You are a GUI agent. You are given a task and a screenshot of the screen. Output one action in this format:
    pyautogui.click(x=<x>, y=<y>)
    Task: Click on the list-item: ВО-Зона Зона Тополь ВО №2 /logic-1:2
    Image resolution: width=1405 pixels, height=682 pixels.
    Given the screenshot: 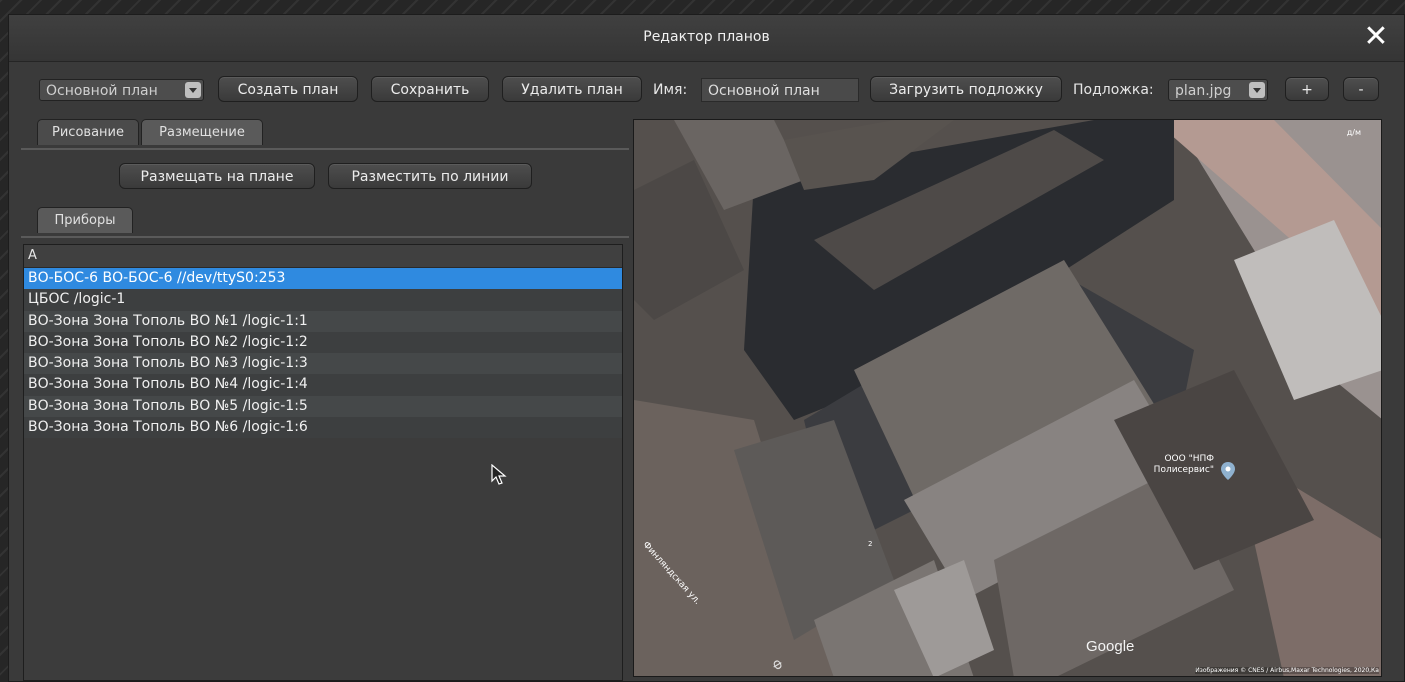 What is the action you would take?
    pyautogui.click(x=323, y=342)
    